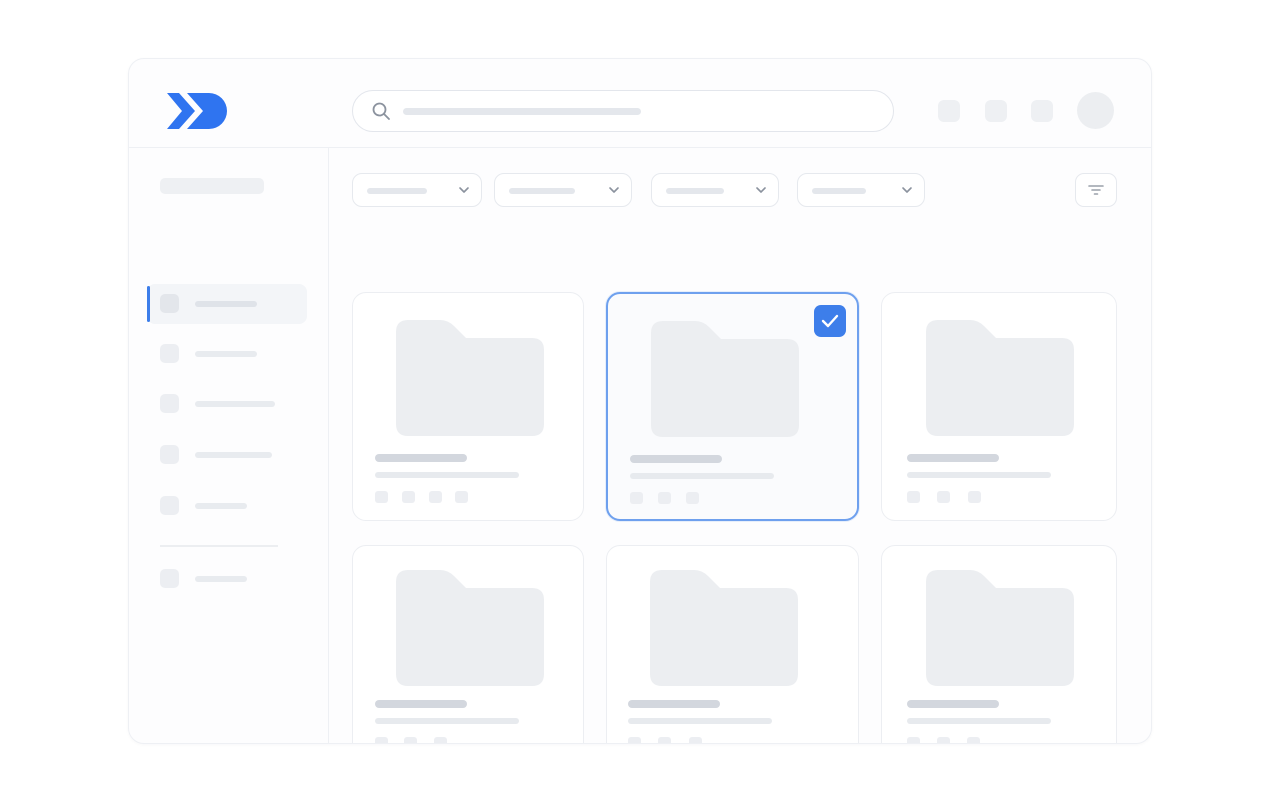  What do you see at coordinates (636, 110) in the screenshot?
I see `search-input` at bounding box center [636, 110].